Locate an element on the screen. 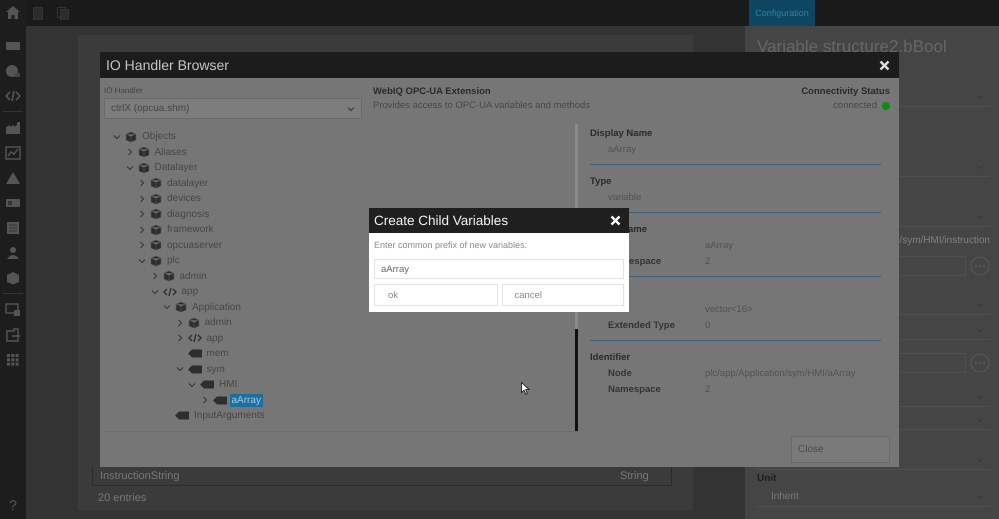 The height and width of the screenshot is (519, 999). io-handler-select: ctrlX (opcua.shm) is located at coordinates (233, 108).